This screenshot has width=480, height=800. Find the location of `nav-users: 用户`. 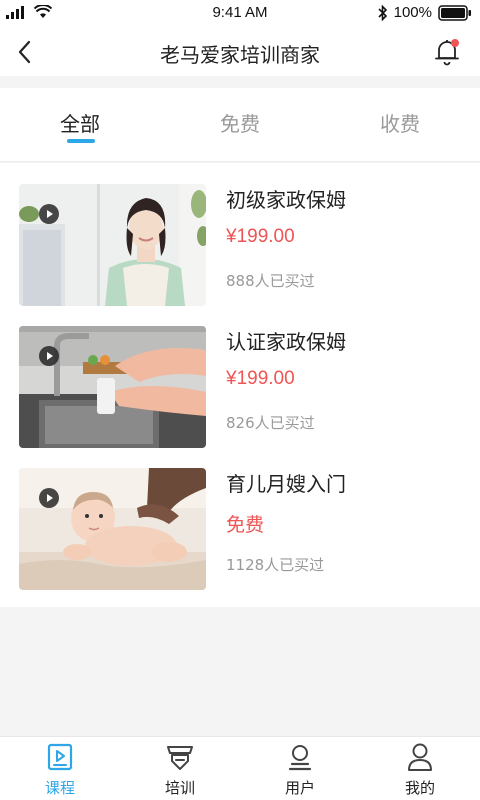

nav-users: 用户 is located at coordinates (300, 768).